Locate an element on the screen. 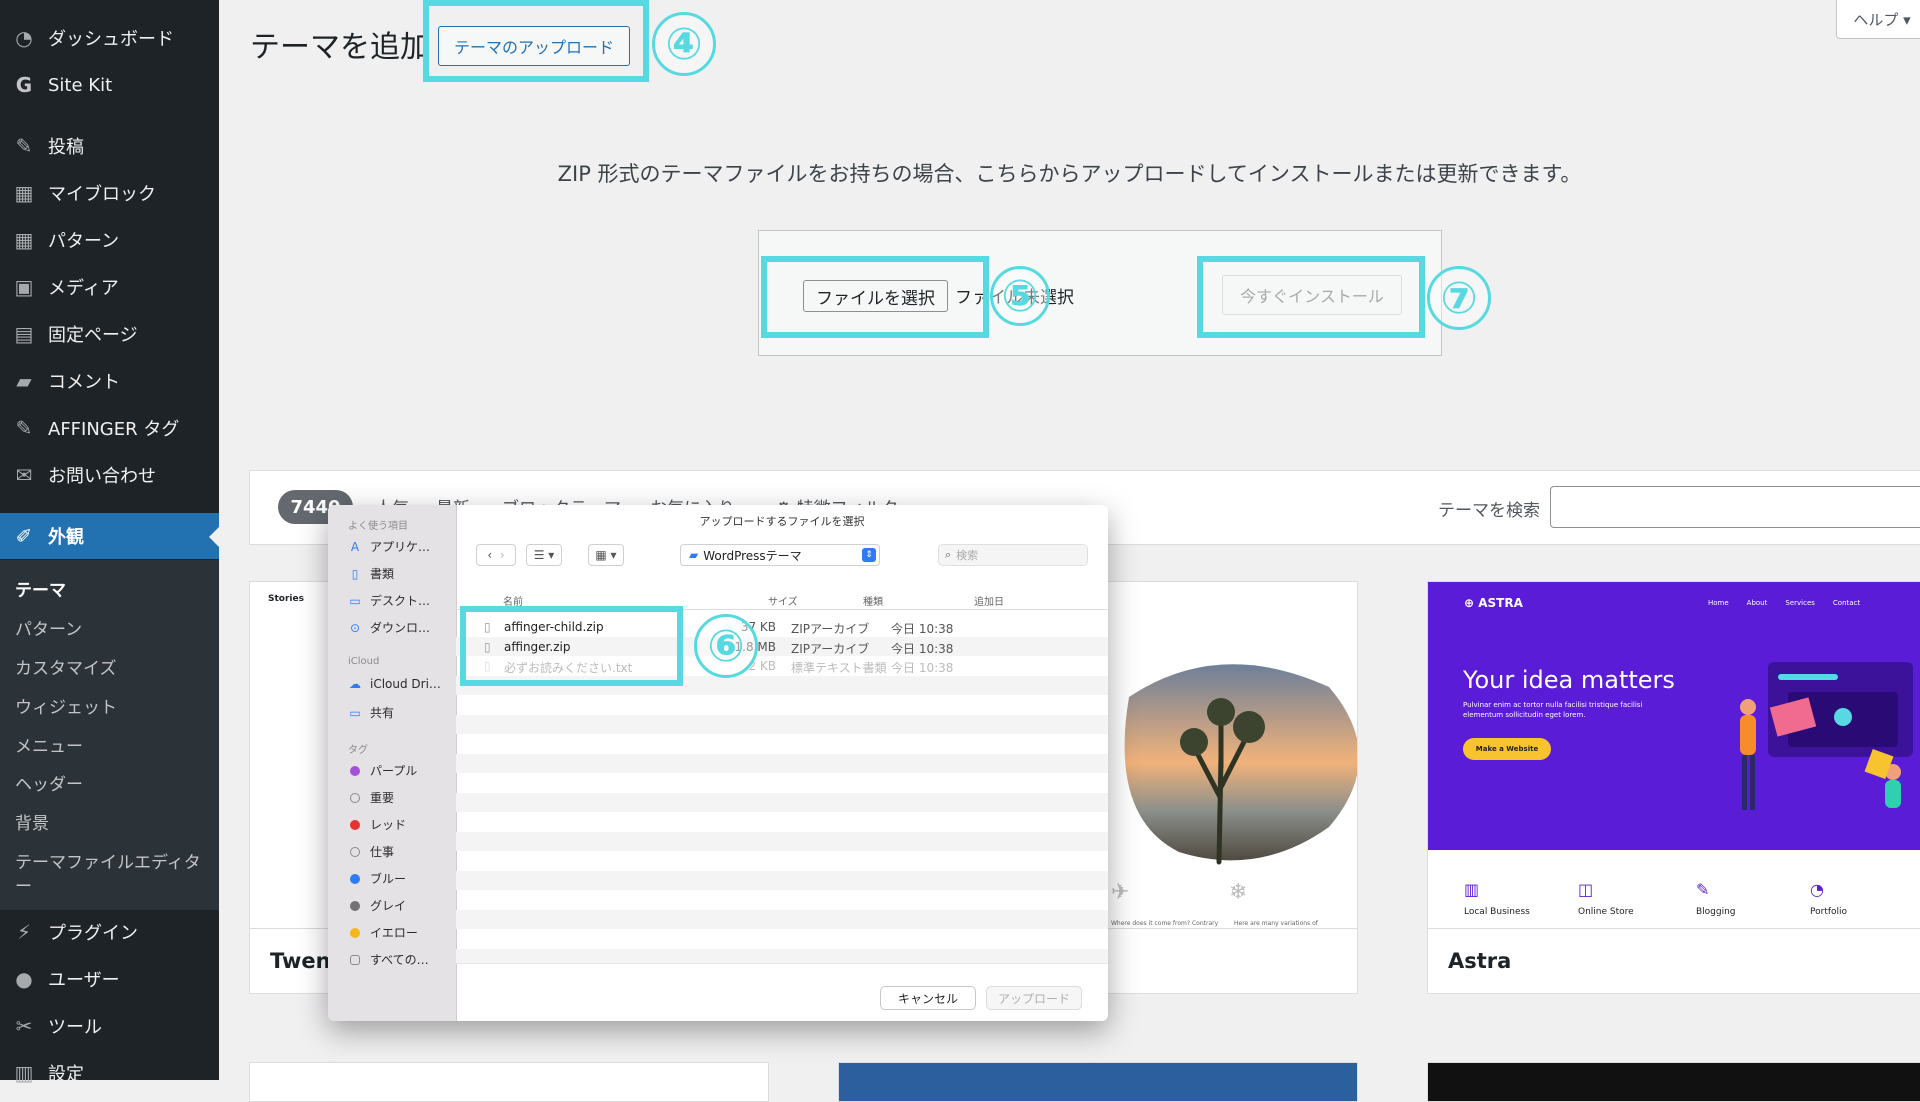 The width and height of the screenshot is (1920, 1102). menu-pages: ▤ 固定ページ is located at coordinates (109, 334).